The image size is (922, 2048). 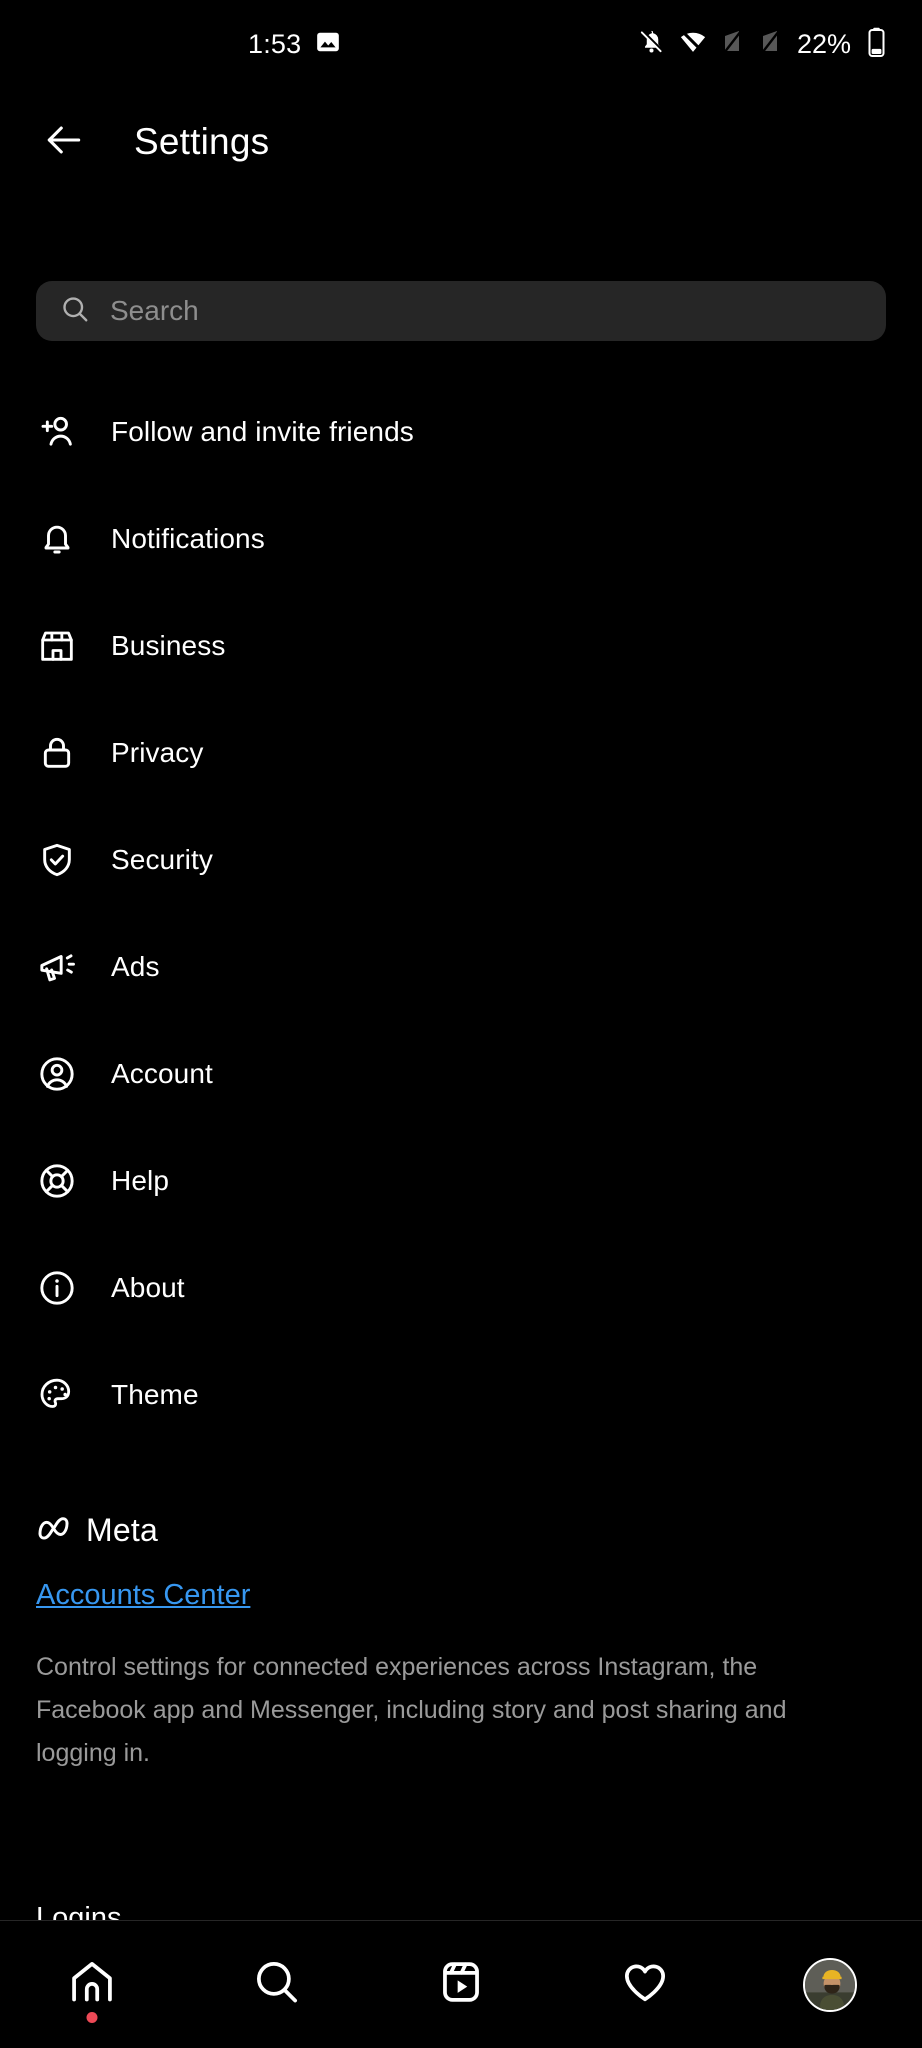 I want to click on settings-item-notifications: Notifications, so click(x=461, y=538).